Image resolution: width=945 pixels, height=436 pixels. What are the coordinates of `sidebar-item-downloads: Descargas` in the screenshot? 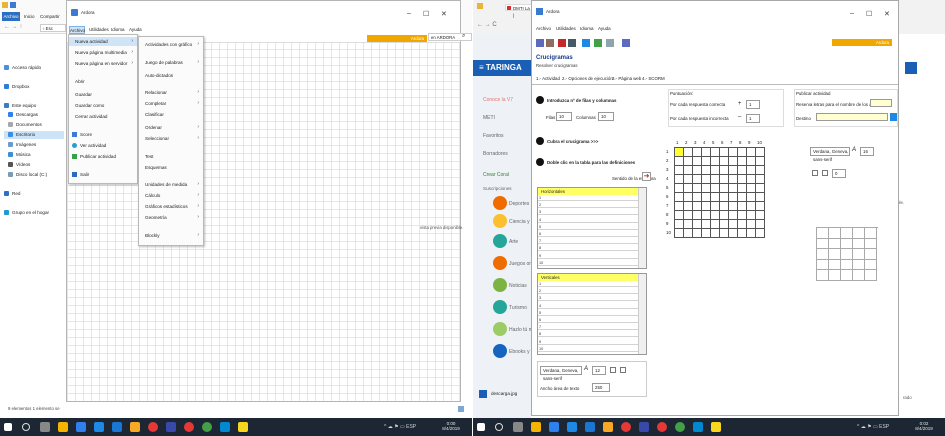 It's located at (23, 115).